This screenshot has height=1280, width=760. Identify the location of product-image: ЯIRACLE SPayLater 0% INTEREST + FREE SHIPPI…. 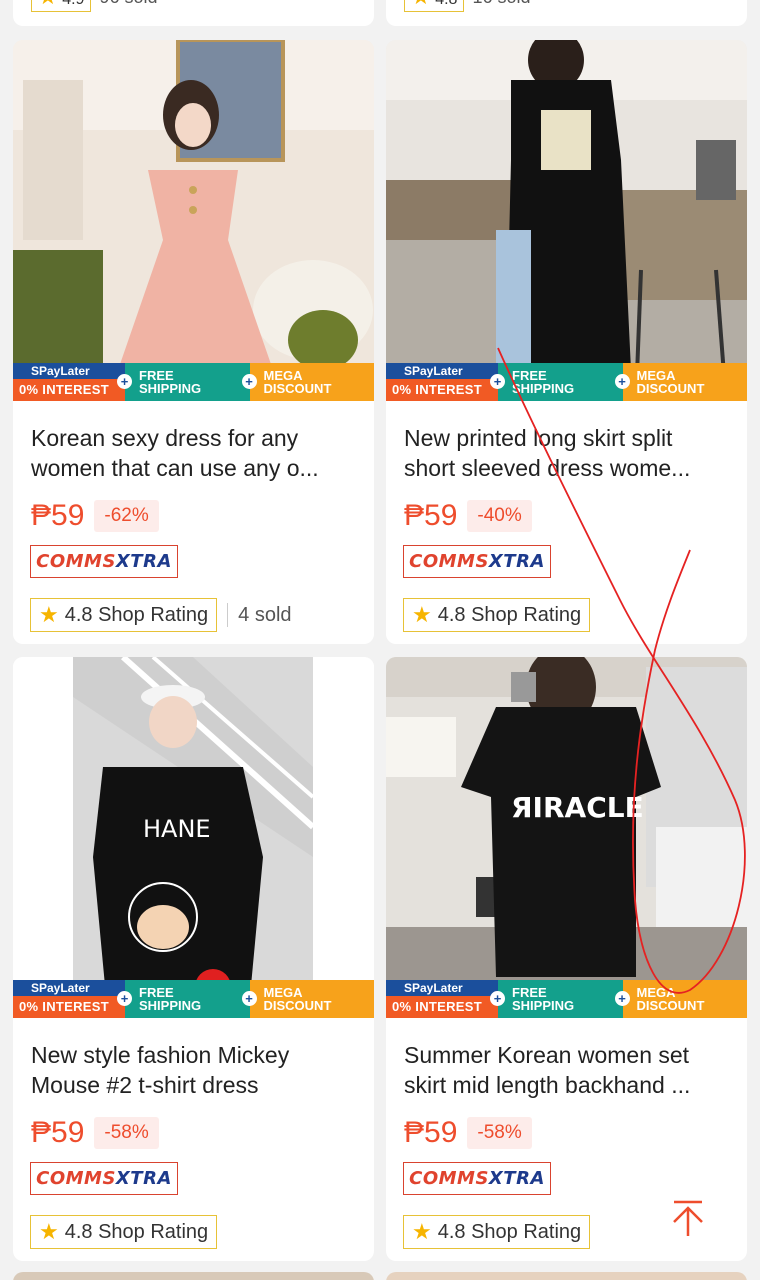
(566, 837).